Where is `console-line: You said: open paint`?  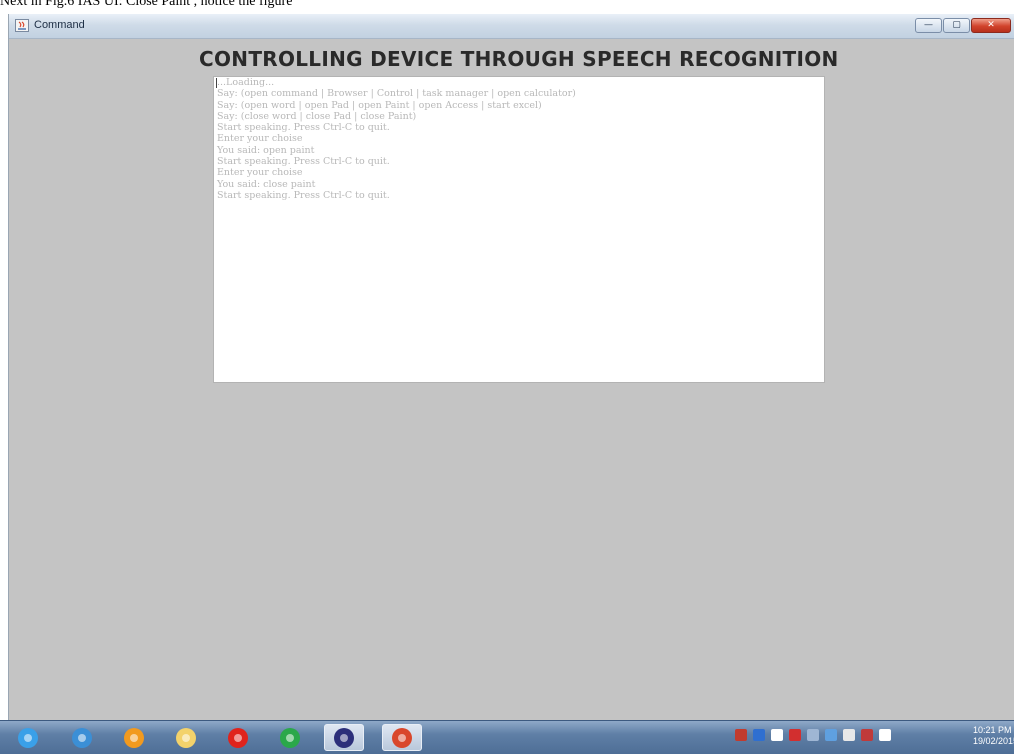
console-line: You said: open paint is located at coordinates (266, 150).